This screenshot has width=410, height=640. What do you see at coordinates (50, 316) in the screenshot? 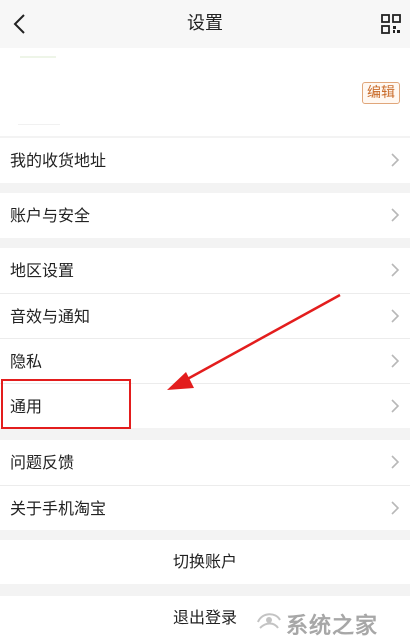
I see `settings-item-label: 音效与通知` at bounding box center [50, 316].